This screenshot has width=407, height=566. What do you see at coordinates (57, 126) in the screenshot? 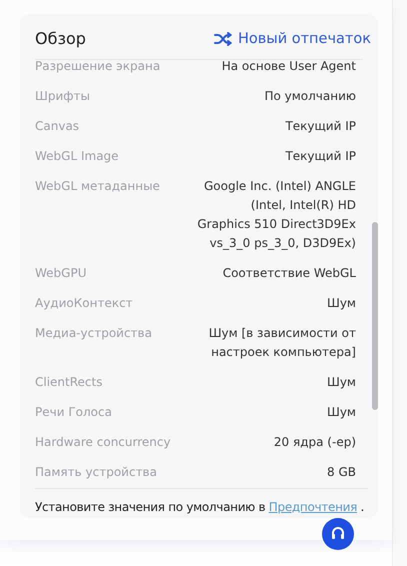
I see `setting-label: Canvas` at bounding box center [57, 126].